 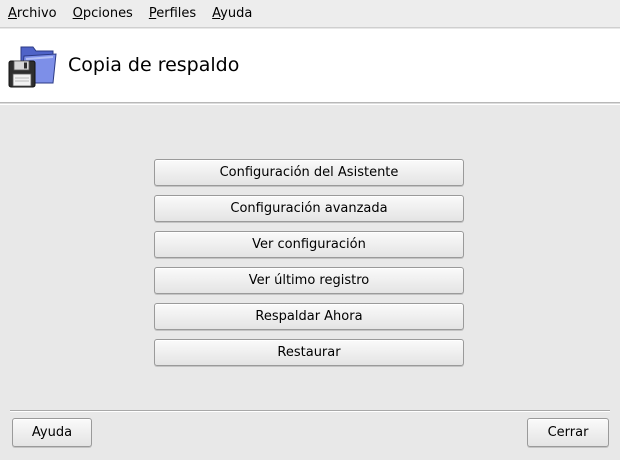 I want to click on wizard-configuration-button: Configuración del Asistente, so click(x=309, y=172).